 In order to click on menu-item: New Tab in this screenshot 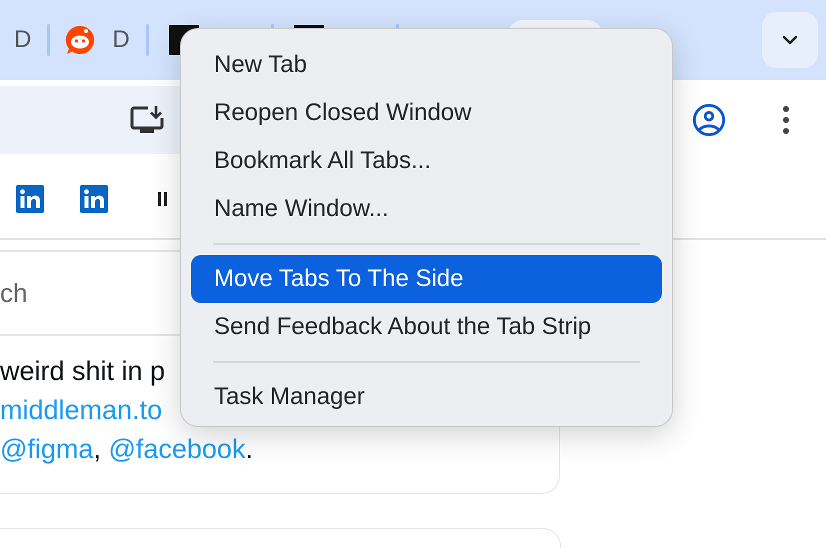, I will do `click(426, 65)`.